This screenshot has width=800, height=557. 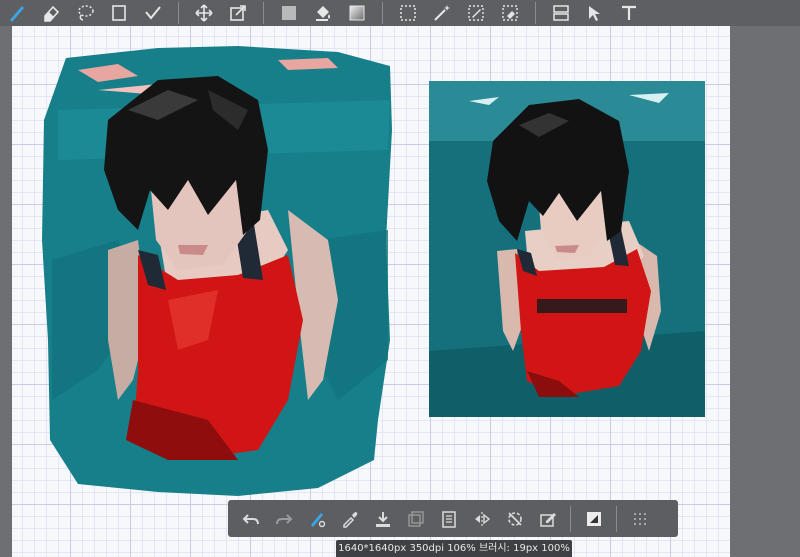 I want to click on layer-icon, so click(x=594, y=519).